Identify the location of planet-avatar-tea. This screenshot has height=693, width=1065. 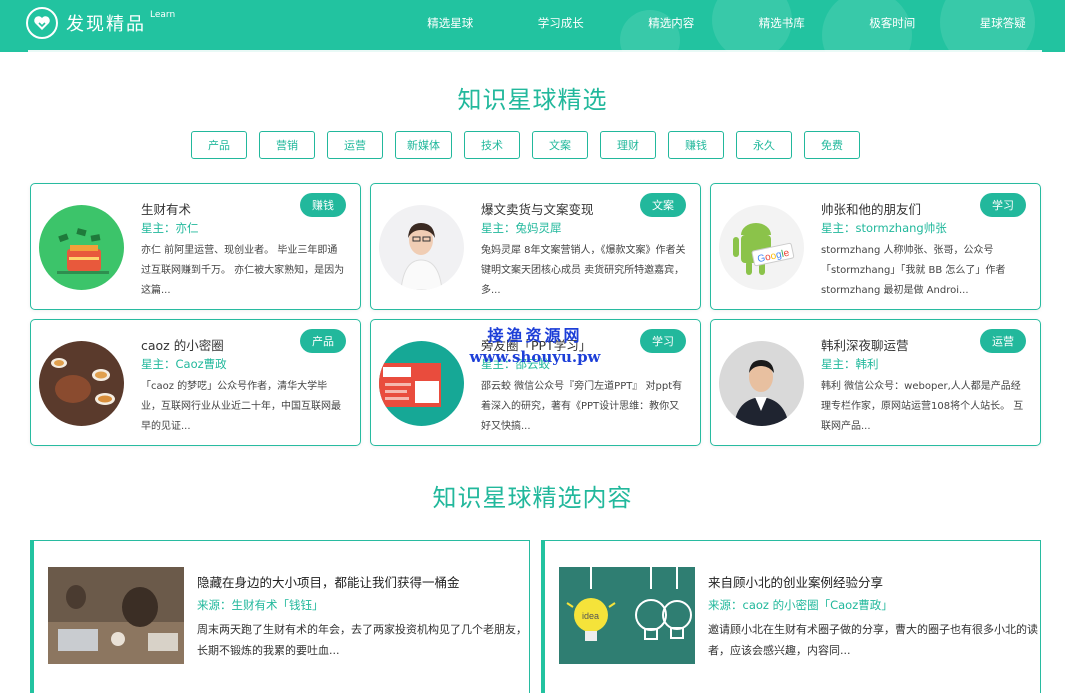
(81, 383).